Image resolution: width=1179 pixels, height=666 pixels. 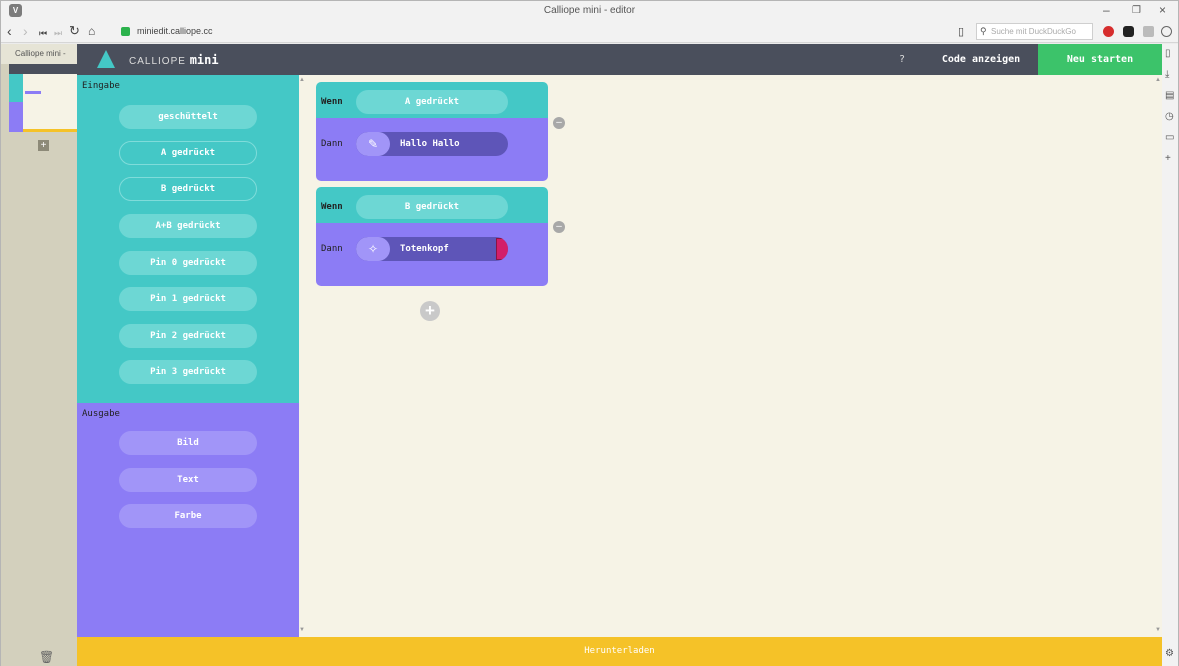 What do you see at coordinates (1100, 59) in the screenshot?
I see `restart-button: Neu starten` at bounding box center [1100, 59].